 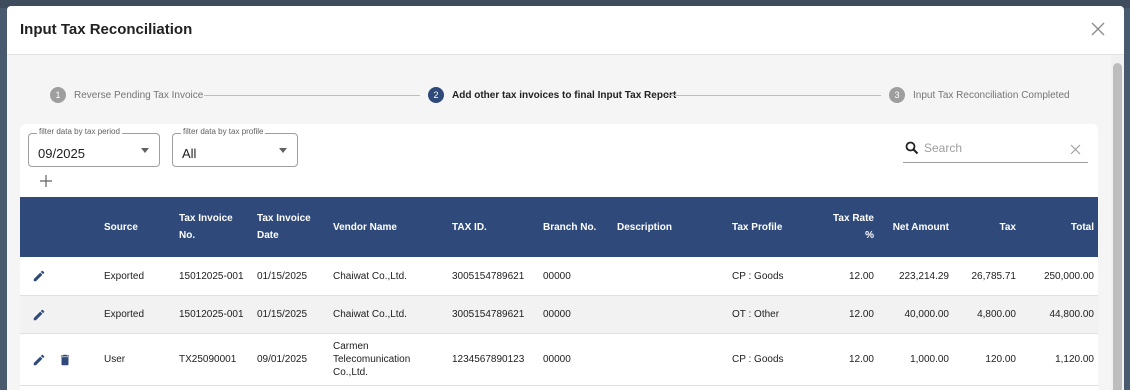 I want to click on col-tax-rate: Tax Rate %, so click(x=851, y=227).